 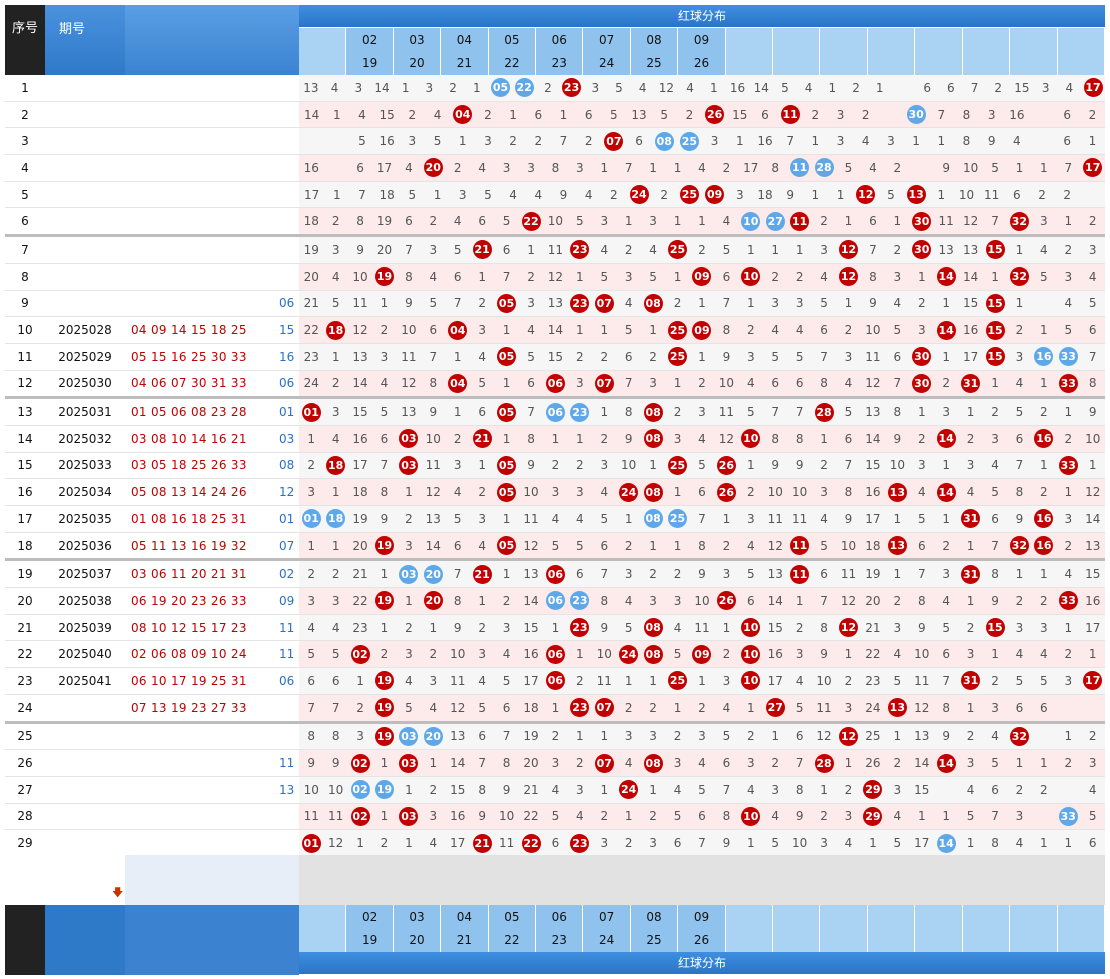 What do you see at coordinates (873, 763) in the screenshot?
I see `cell: 26` at bounding box center [873, 763].